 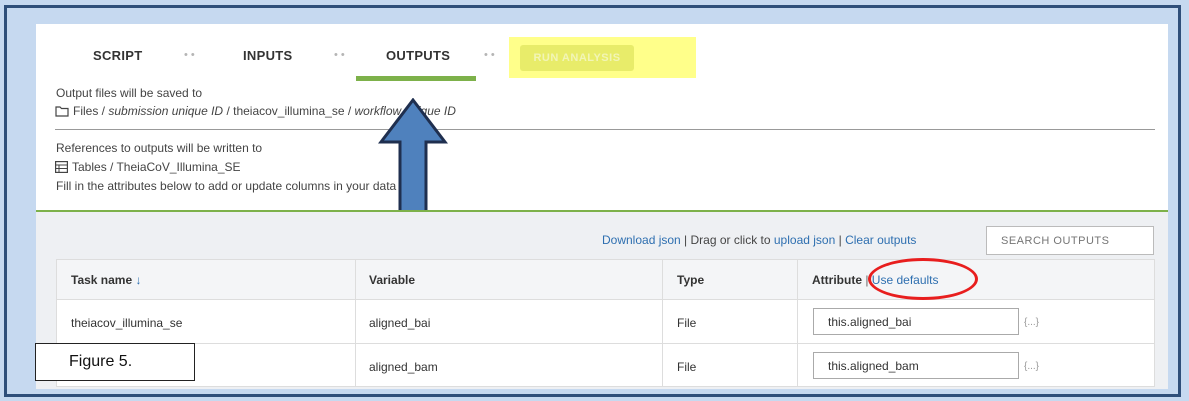 I want to click on folder-icon, so click(x=62, y=112).